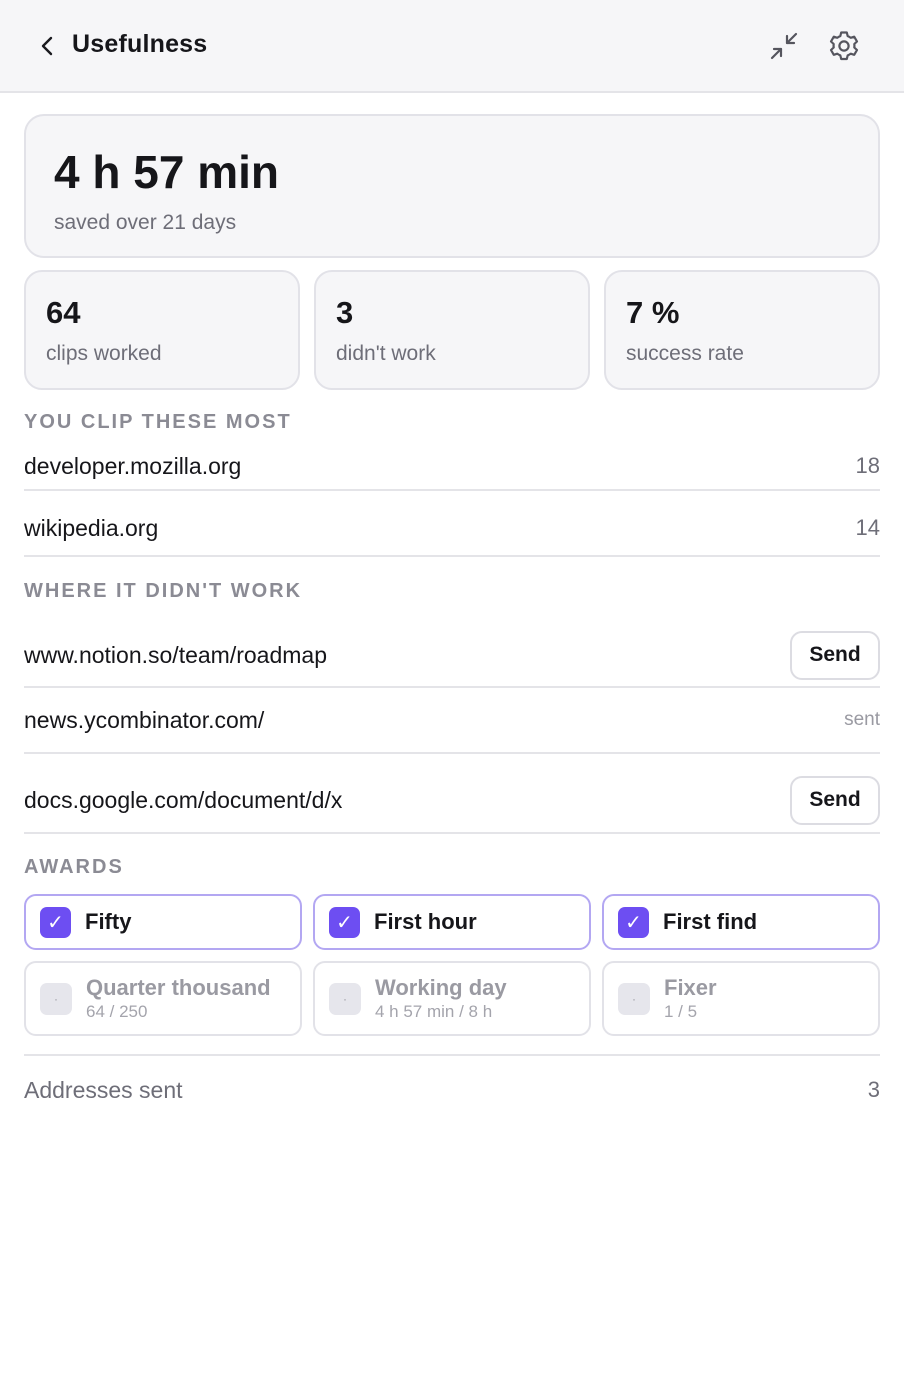 The height and width of the screenshot is (1400, 904). I want to click on award-progress: 4 h 57 min / 8 h, so click(434, 1011).